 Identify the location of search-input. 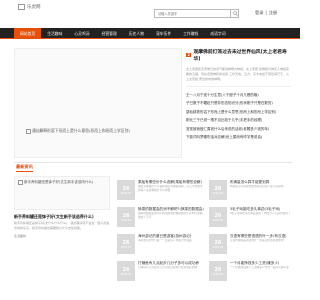
(196, 13).